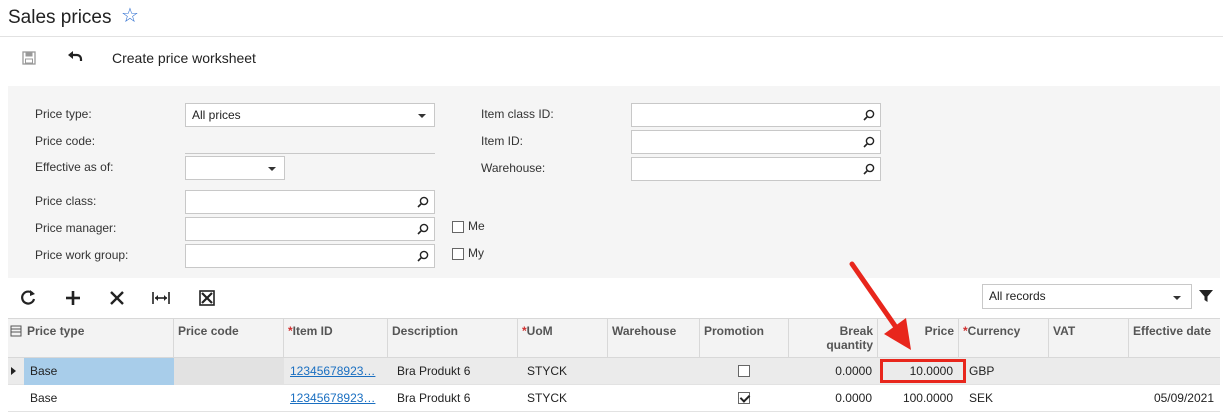 This screenshot has height=414, width=1223. Describe the element at coordinates (60, 17) in the screenshot. I see `page-title: Sales prices` at that location.